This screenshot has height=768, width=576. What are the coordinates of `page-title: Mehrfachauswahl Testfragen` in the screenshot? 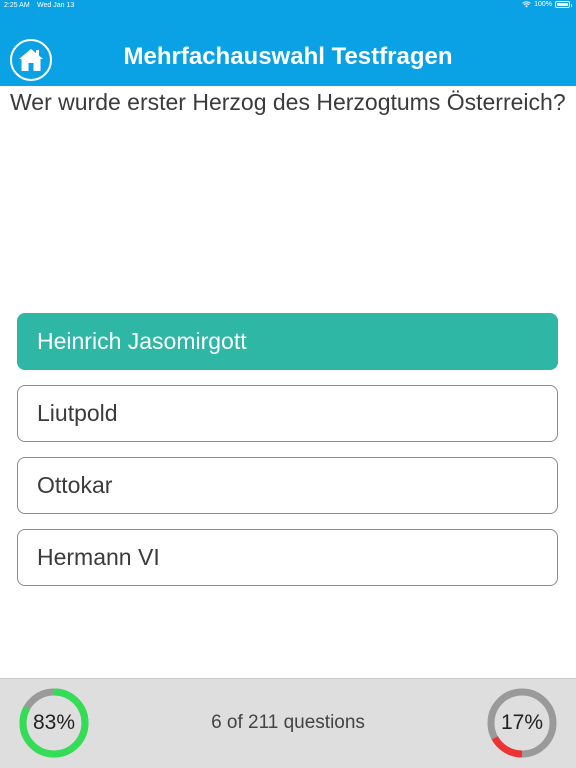 It's located at (288, 56).